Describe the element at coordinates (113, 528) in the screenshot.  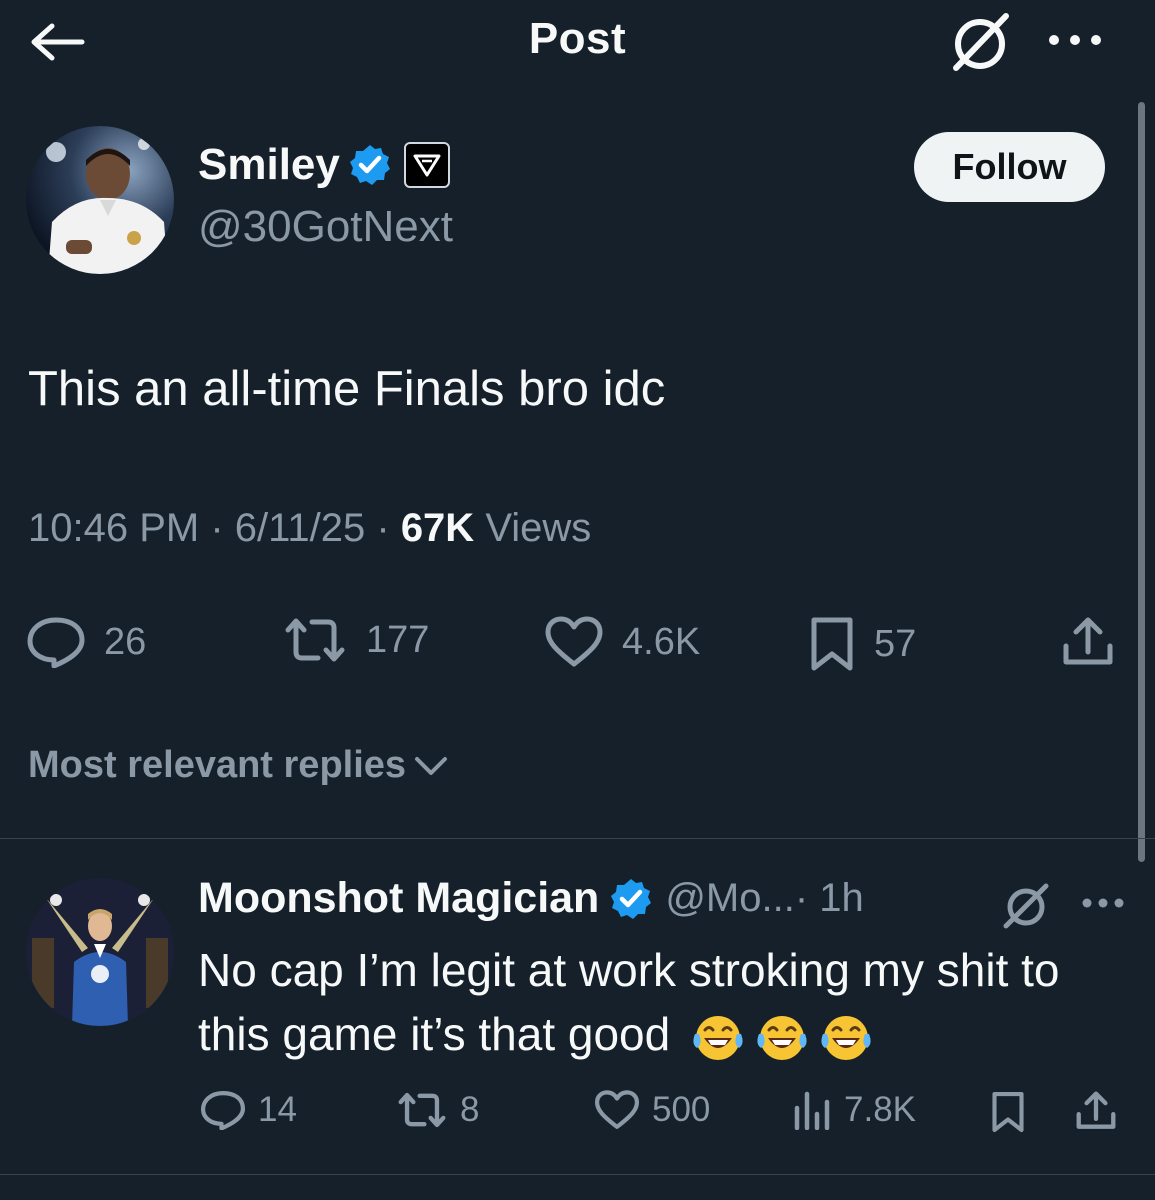
I see `tweet-time: 10:46 PM` at that location.